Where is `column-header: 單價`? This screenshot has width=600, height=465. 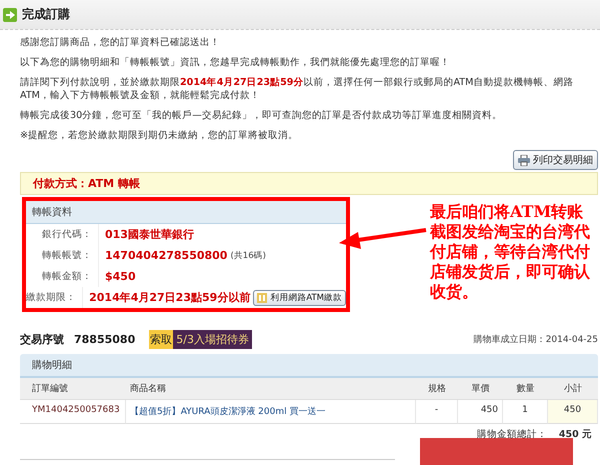 column-header: 單價 is located at coordinates (480, 389).